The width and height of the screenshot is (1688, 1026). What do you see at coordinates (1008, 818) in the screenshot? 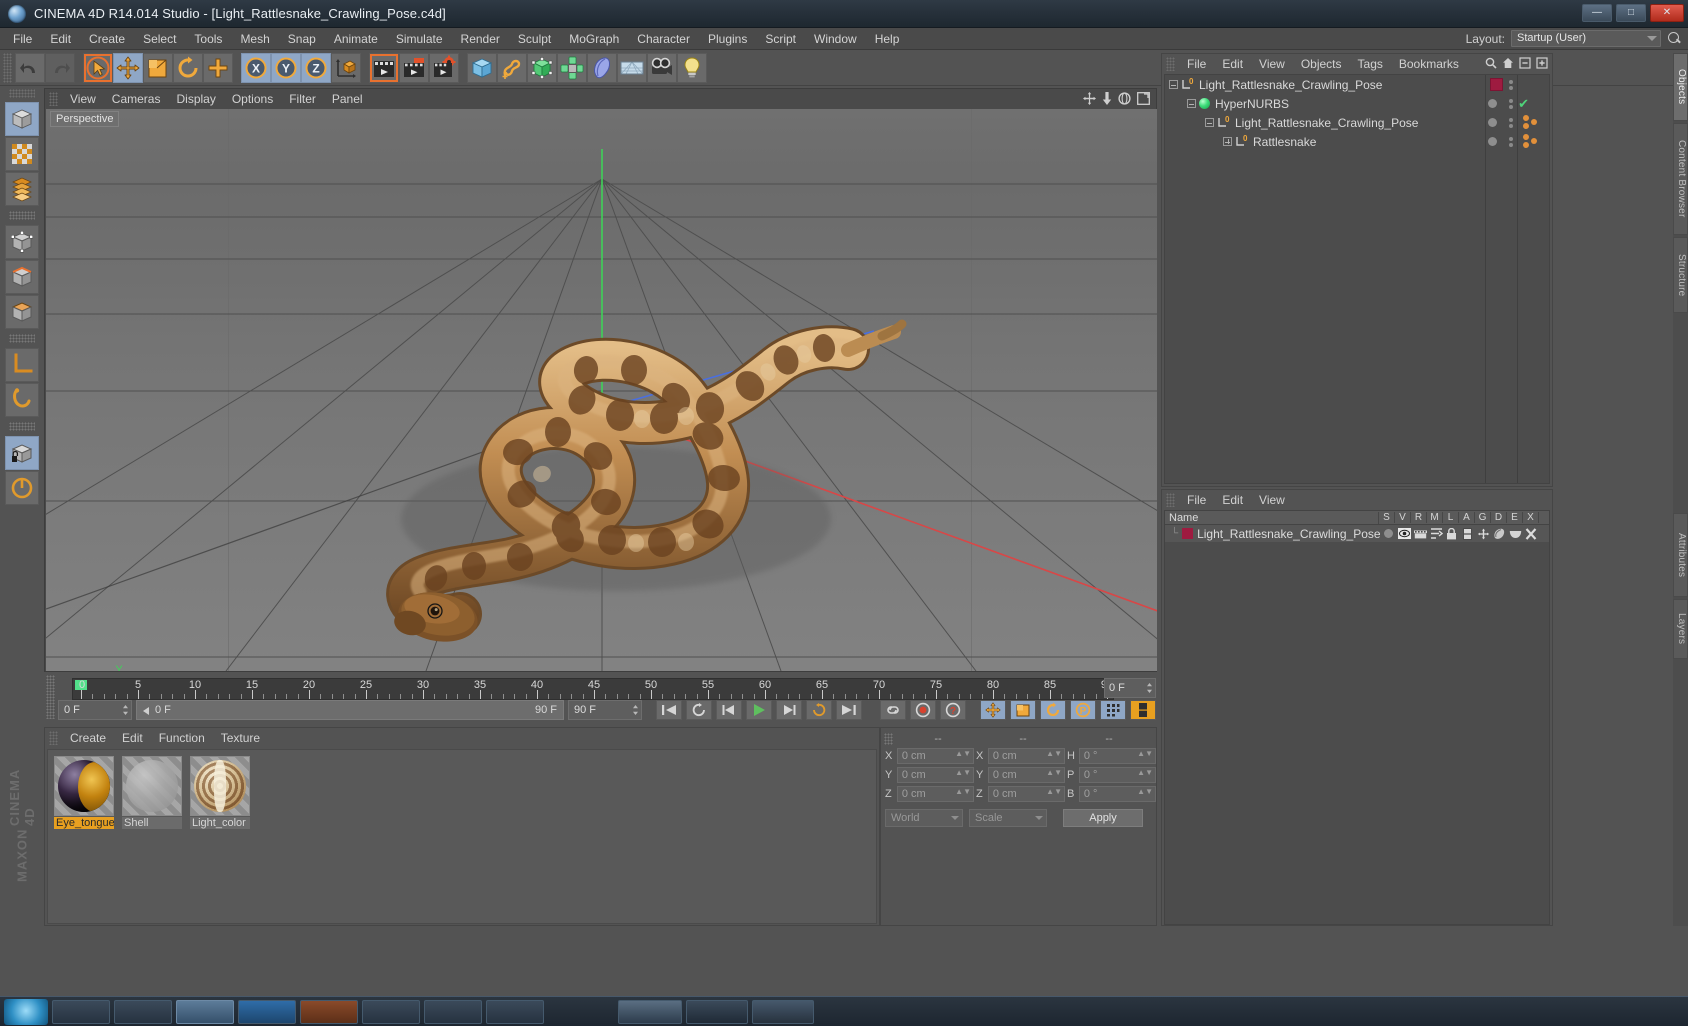
I see `coordinate-mode-dropdown: Scale` at bounding box center [1008, 818].